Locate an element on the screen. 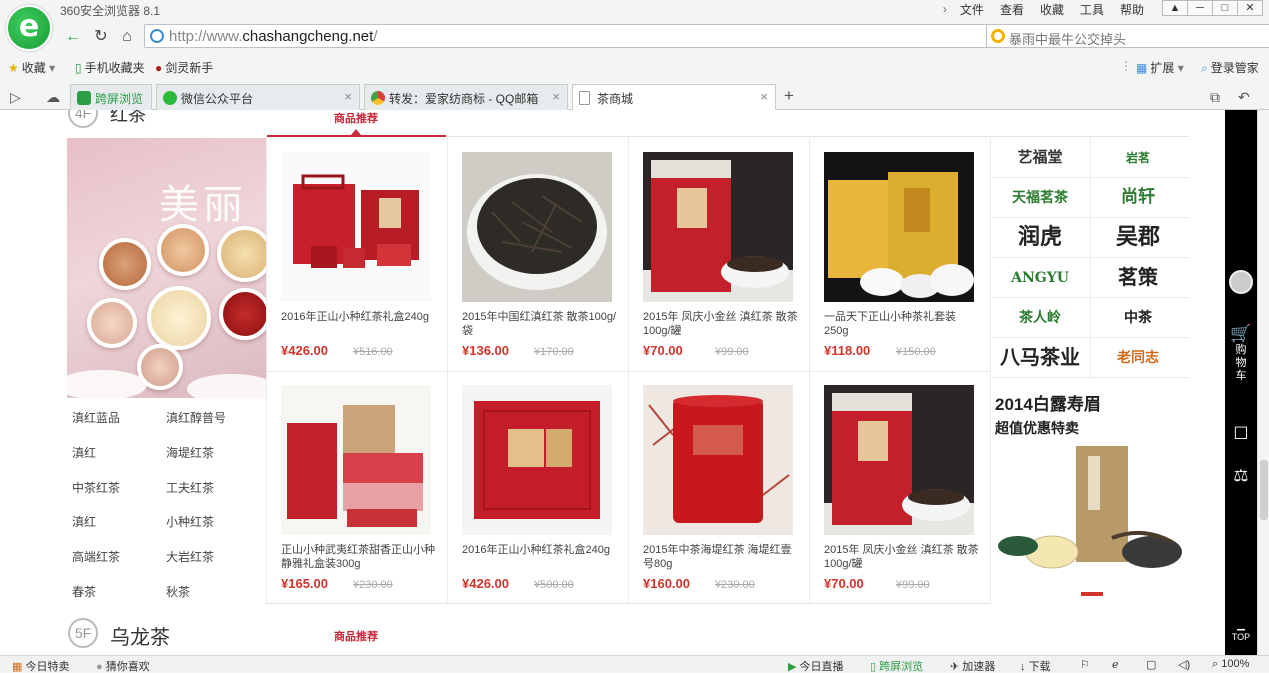  category-link: 工夫红茶 is located at coordinates (190, 487).